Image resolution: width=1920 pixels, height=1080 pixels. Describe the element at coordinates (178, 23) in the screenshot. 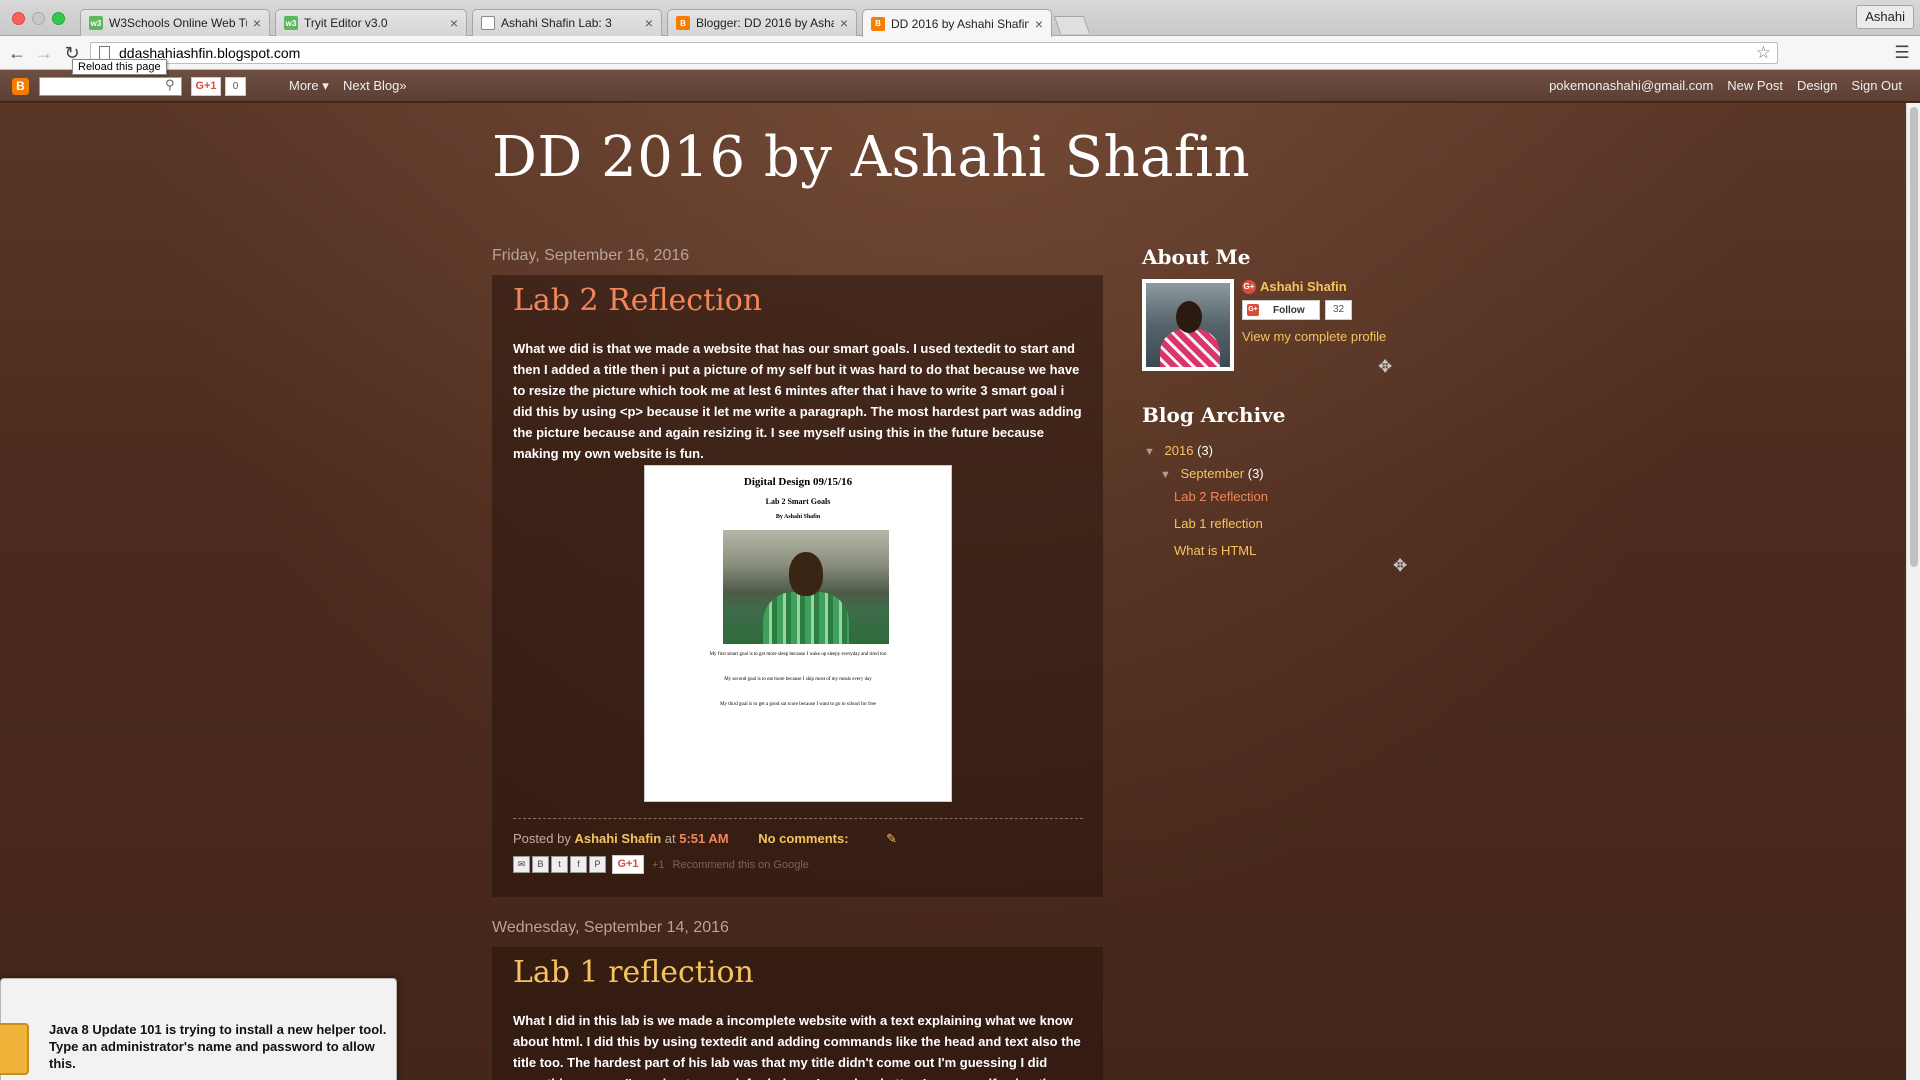

I see `tab-label: W3Schools Online Web Tu` at that location.